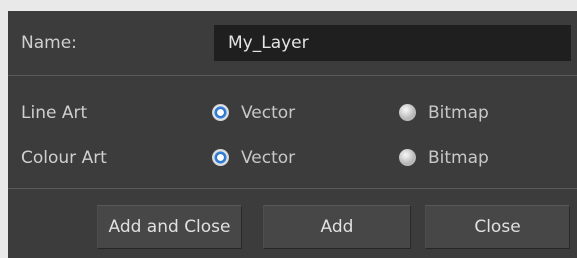  Describe the element at coordinates (292, 188) in the screenshot. I see `divider-bottom` at that location.